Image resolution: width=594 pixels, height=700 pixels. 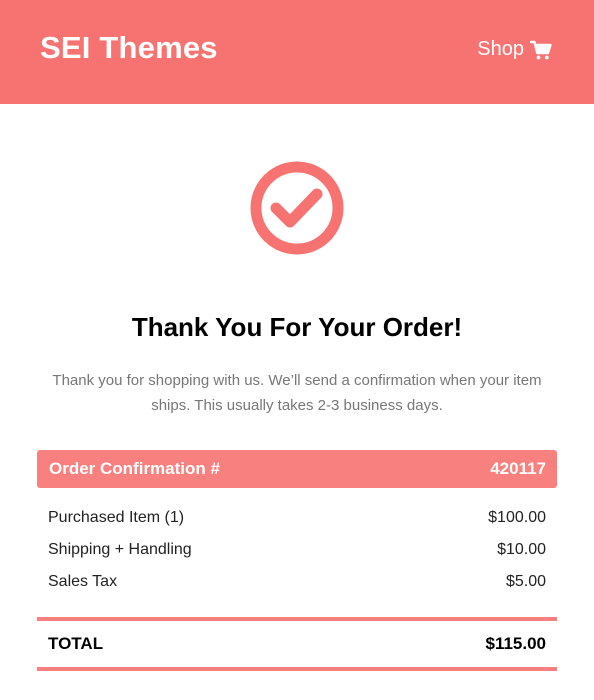 What do you see at coordinates (297, 669) in the screenshot?
I see `total-divider-bottom` at bounding box center [297, 669].